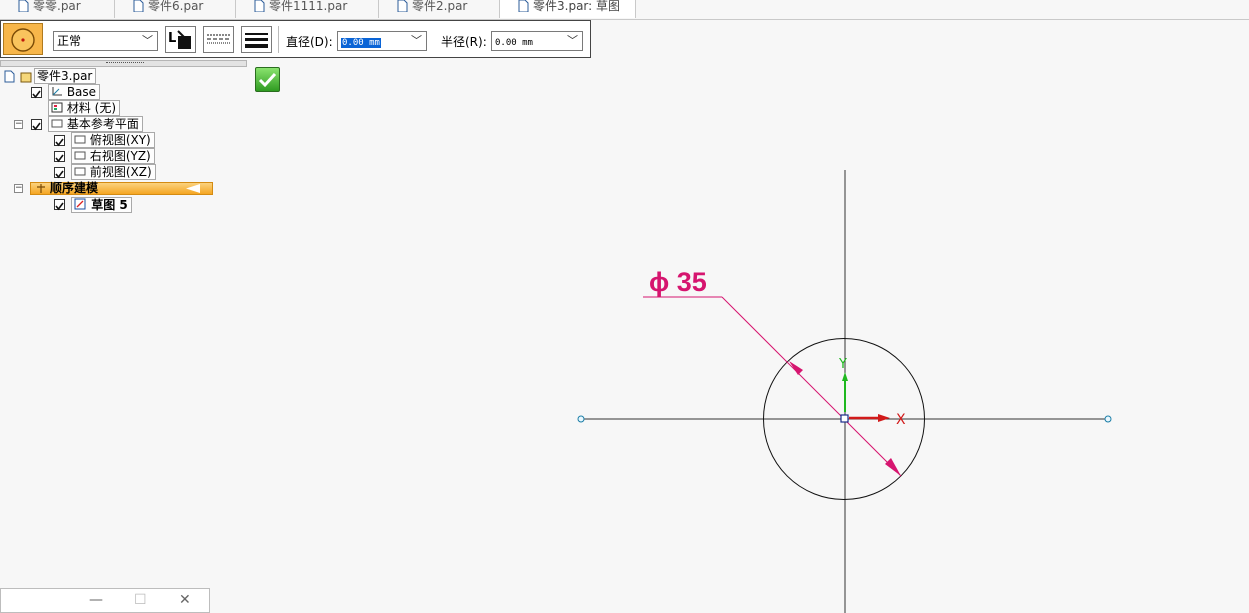 The width and height of the screenshot is (1249, 613). What do you see at coordinates (382, 41) in the screenshot?
I see `diameter-input: 0.00 mm ﹀` at bounding box center [382, 41].